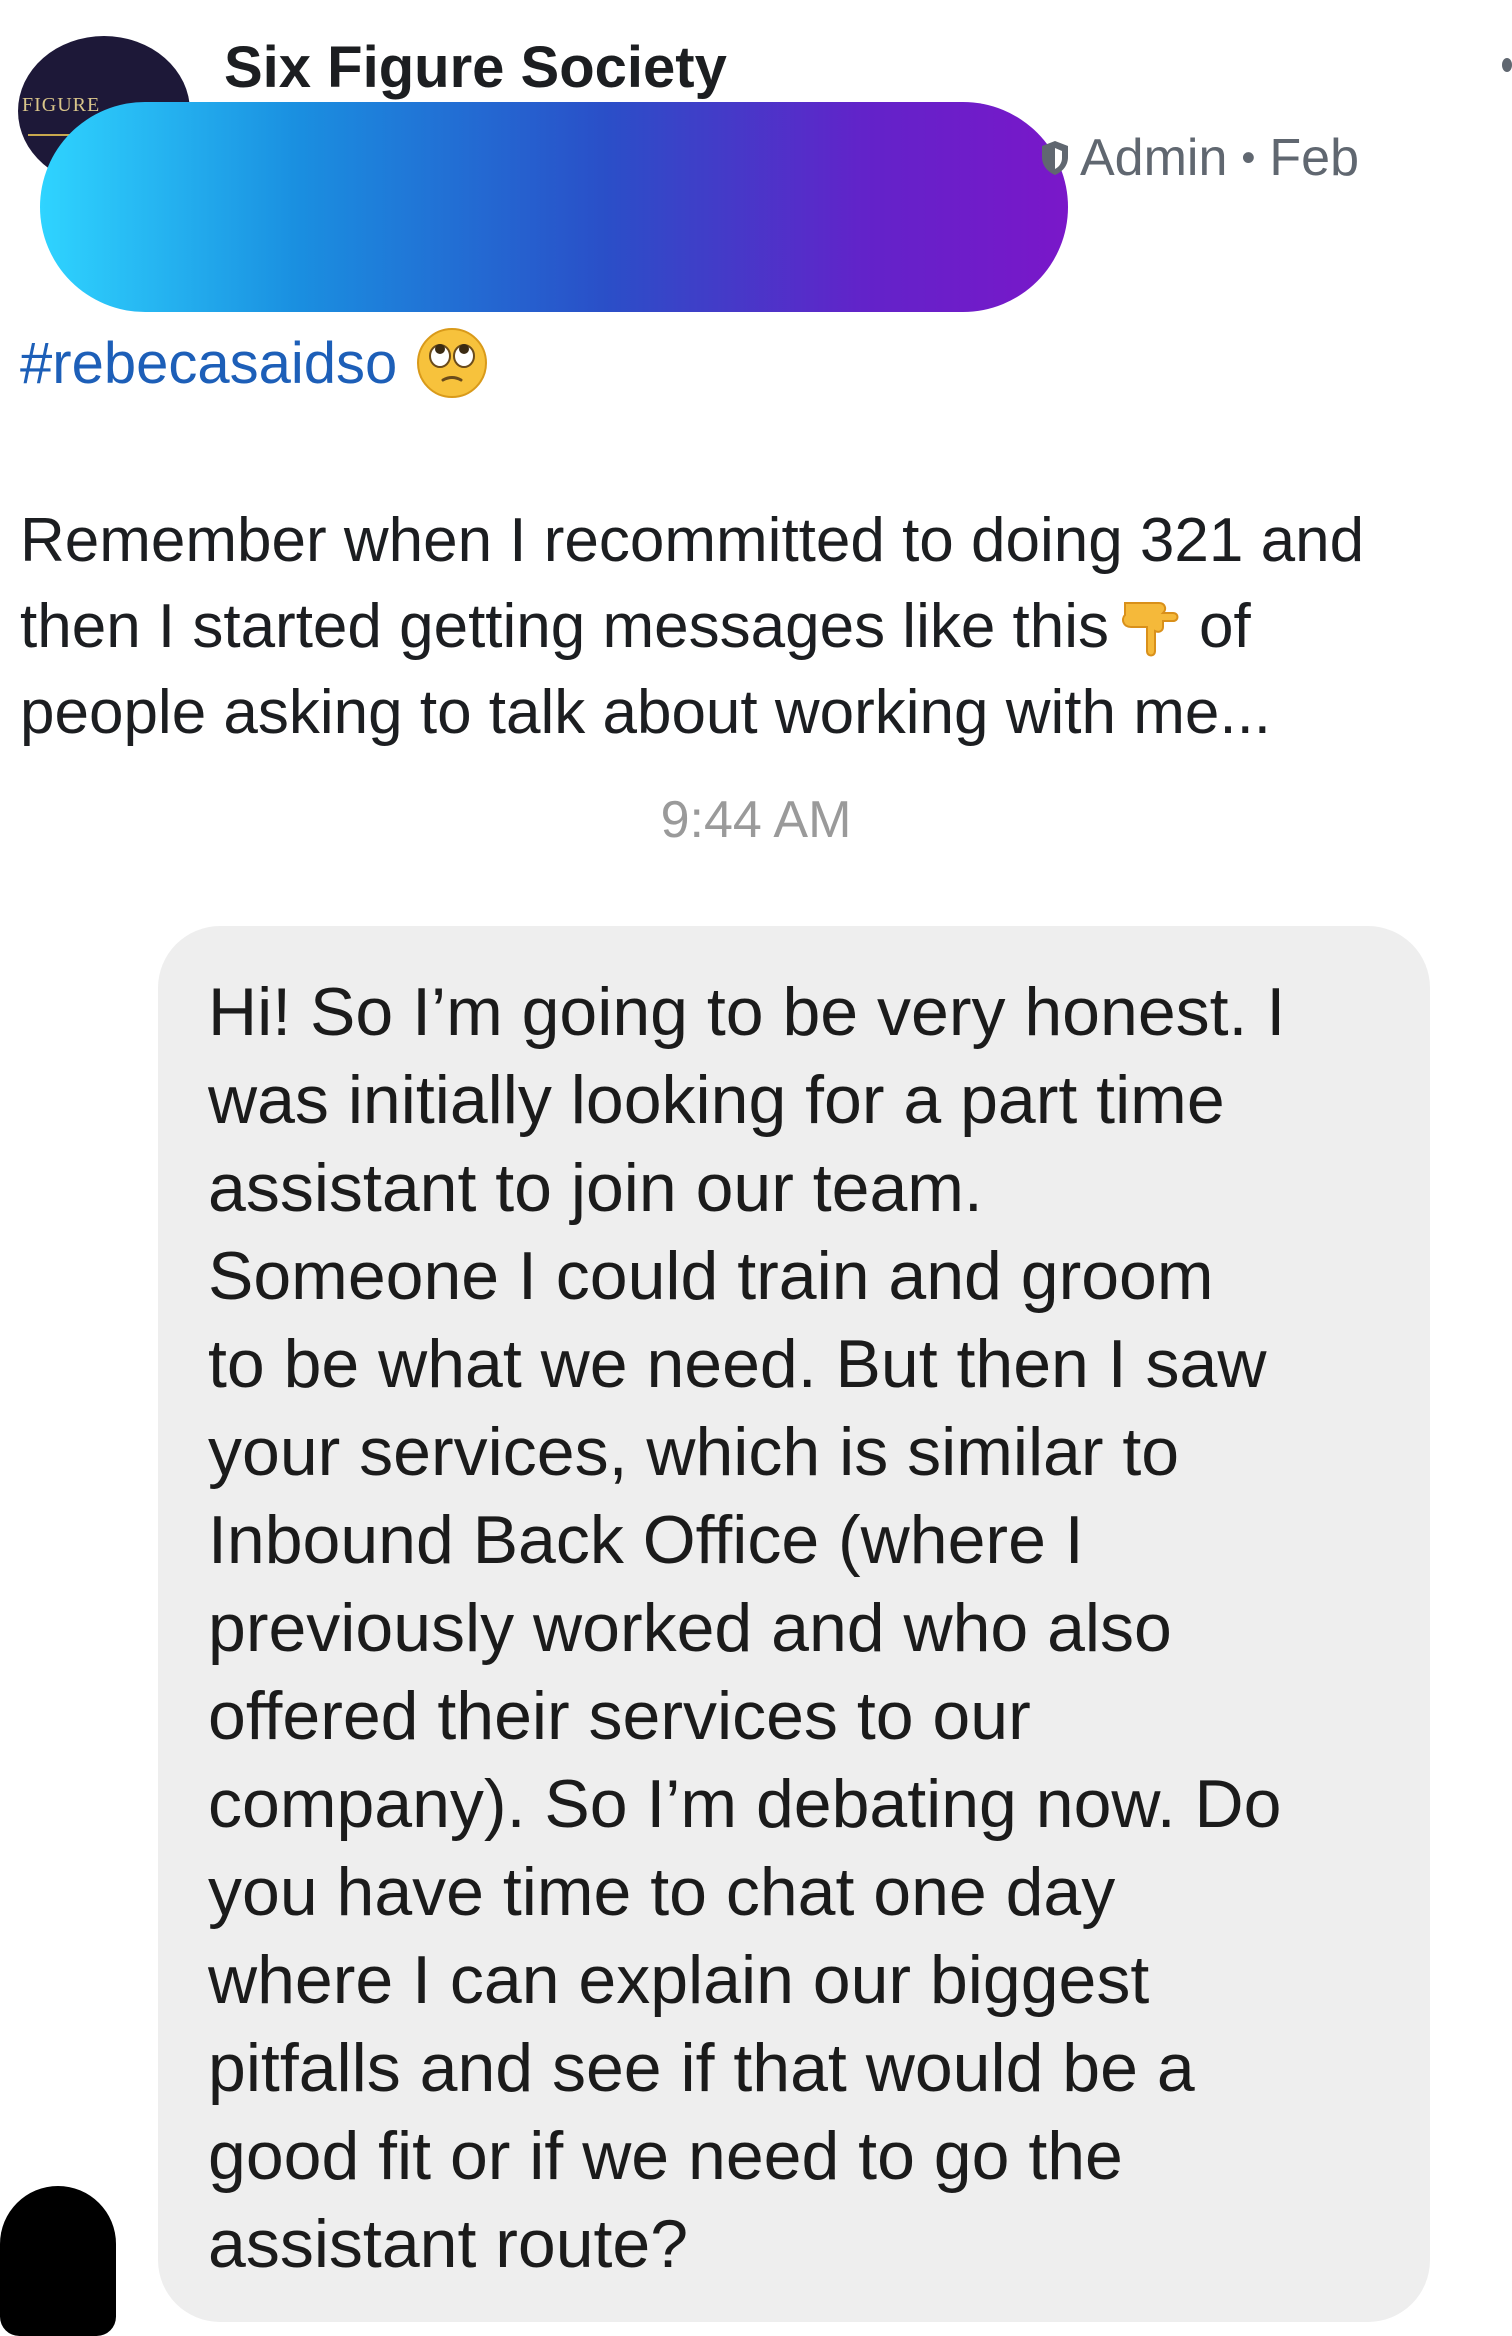  Describe the element at coordinates (694, 1452) in the screenshot. I see `message-line: your services, which is similar to` at that location.